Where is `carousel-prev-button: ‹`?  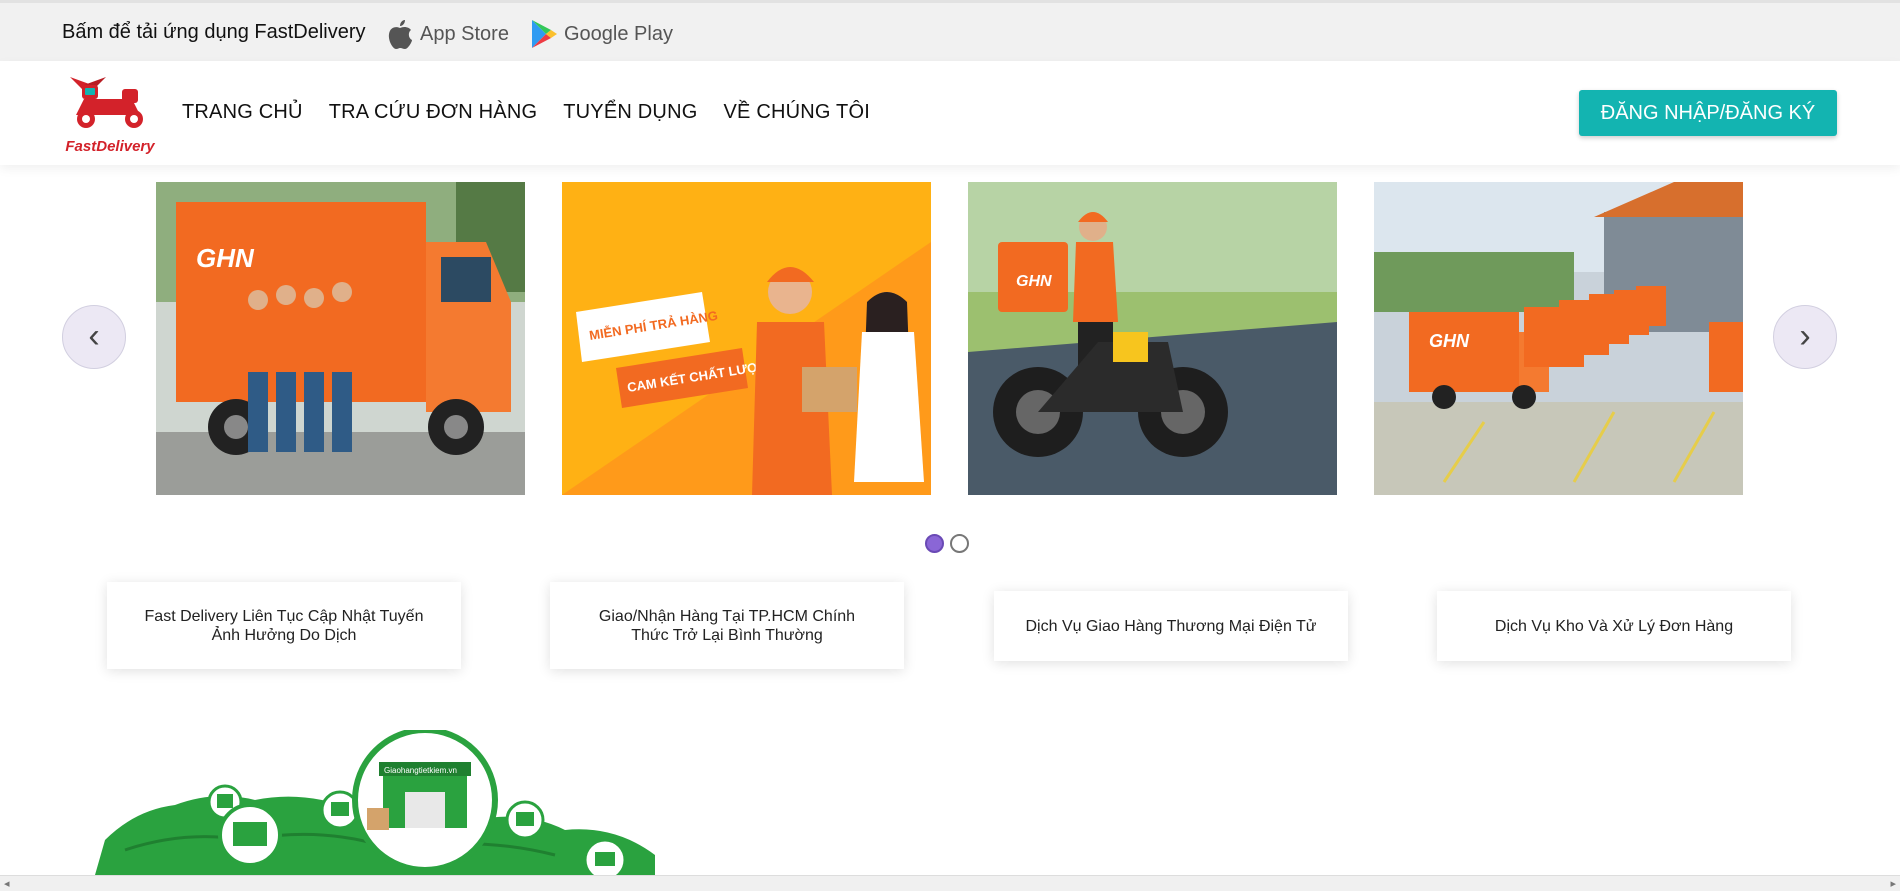
carousel-prev-button: ‹ is located at coordinates (94, 337).